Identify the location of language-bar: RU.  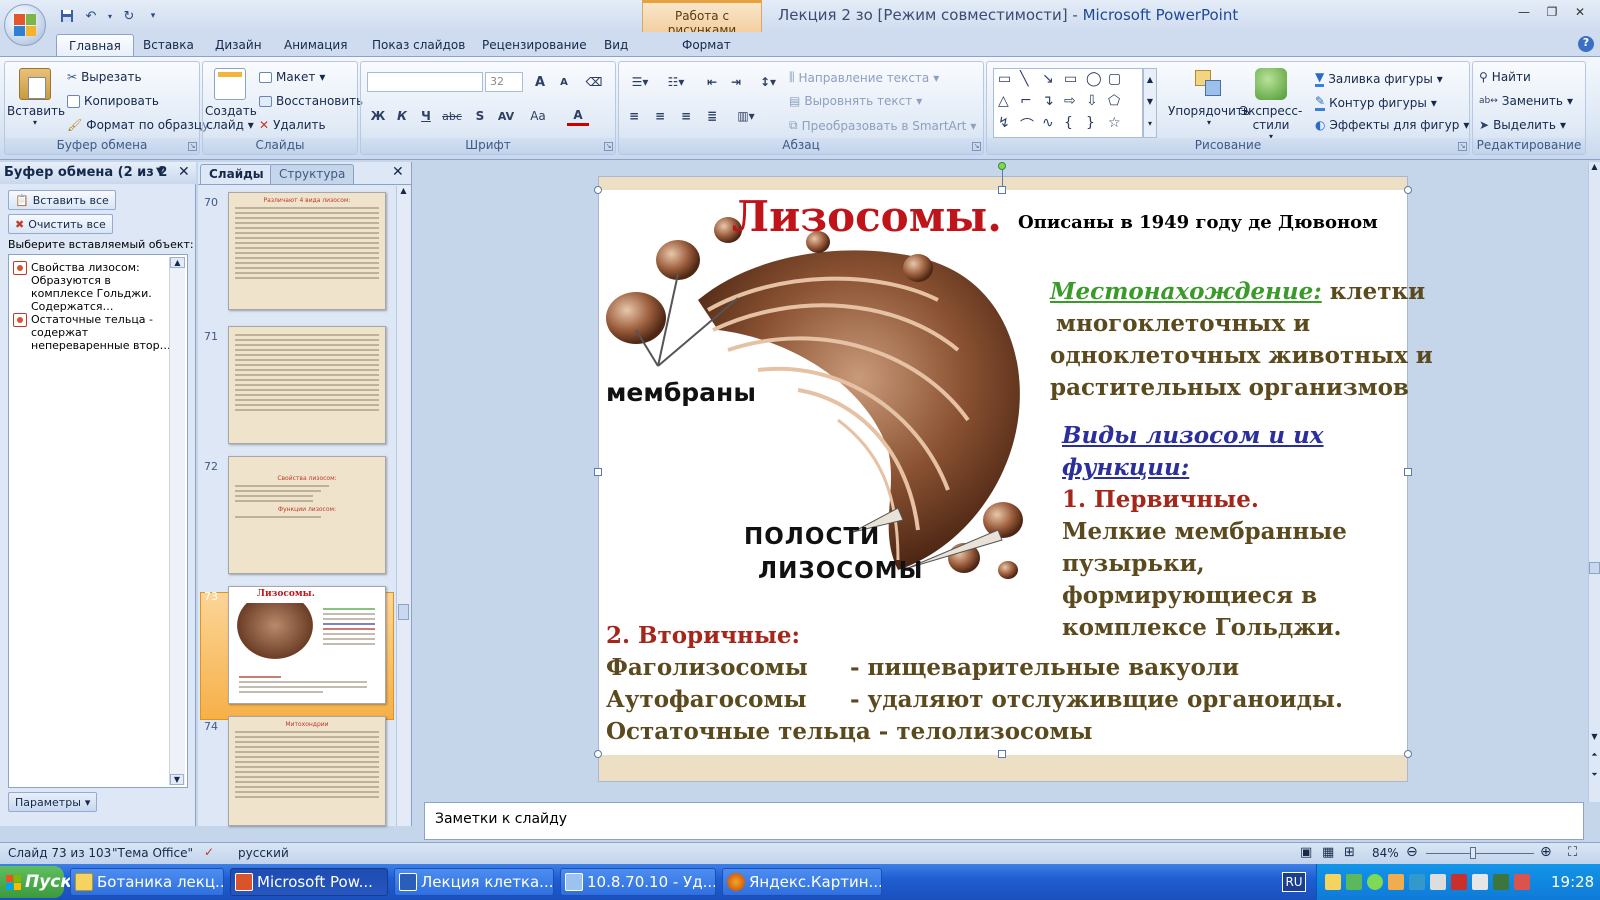
(1294, 882).